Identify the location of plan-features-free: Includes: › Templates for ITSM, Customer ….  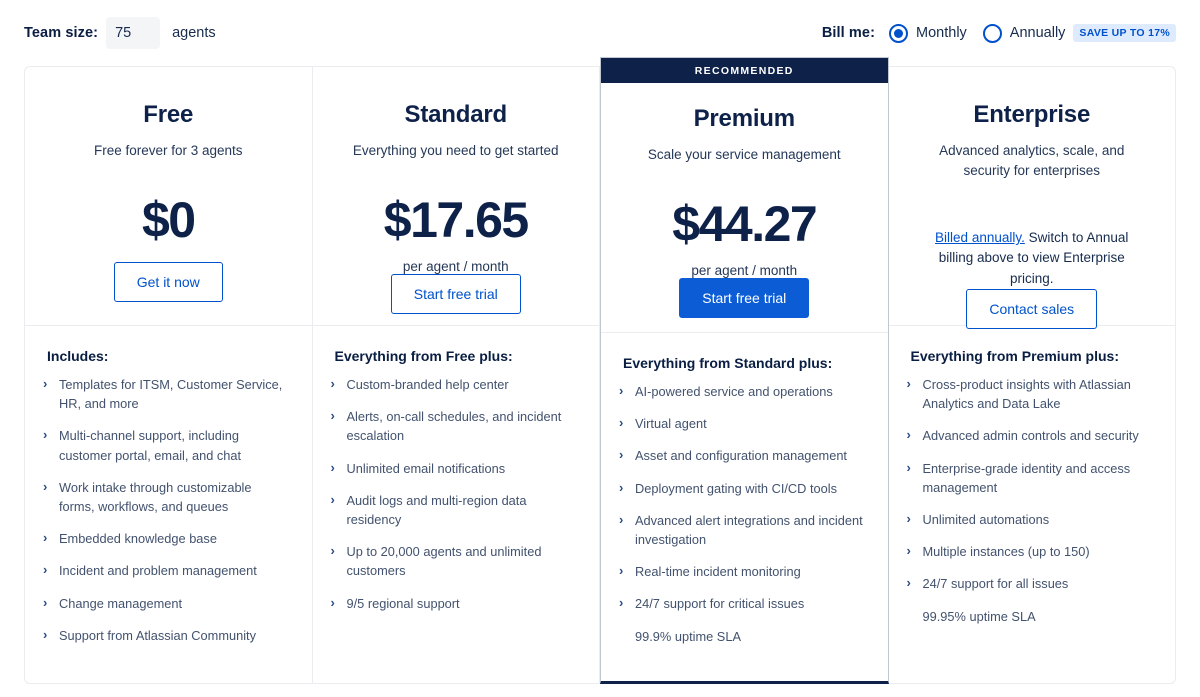
(168, 492).